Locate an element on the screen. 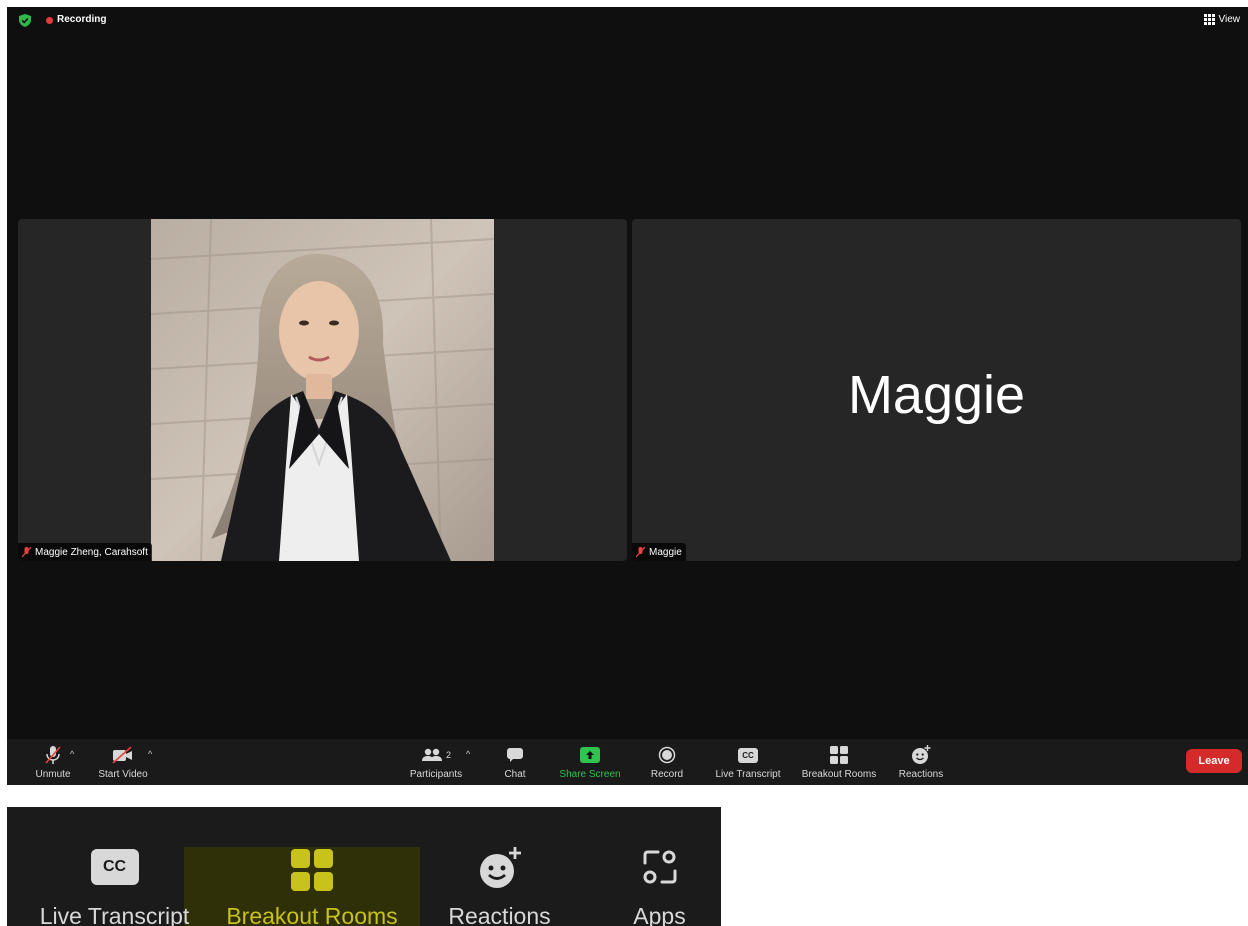 The image size is (1248, 926). record-label: Record is located at coordinates (667, 774).